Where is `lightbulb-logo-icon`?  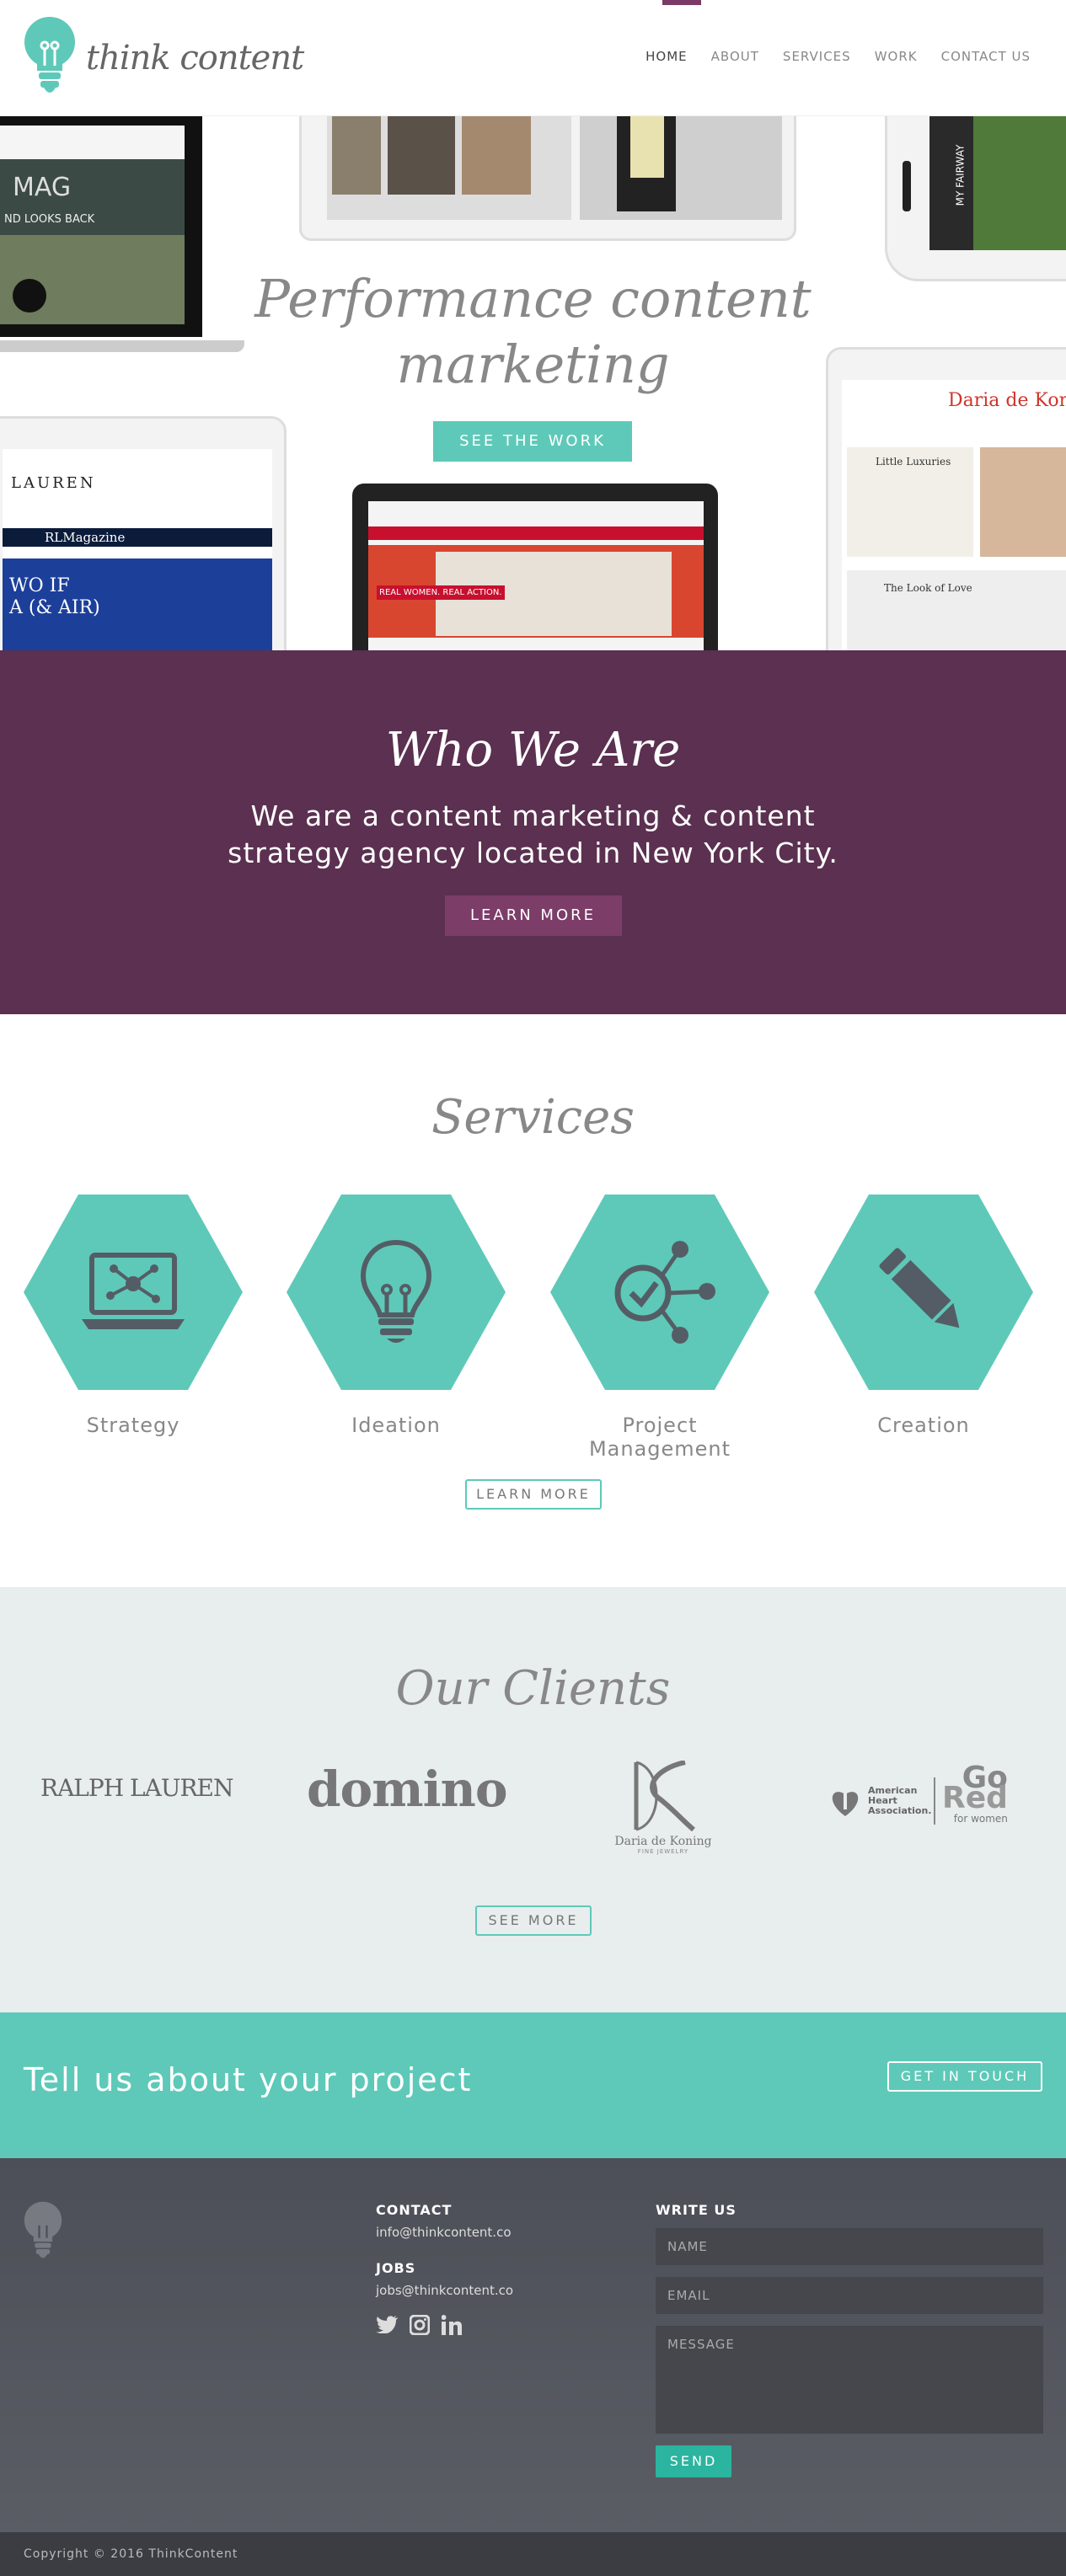 lightbulb-logo-icon is located at coordinates (50, 55).